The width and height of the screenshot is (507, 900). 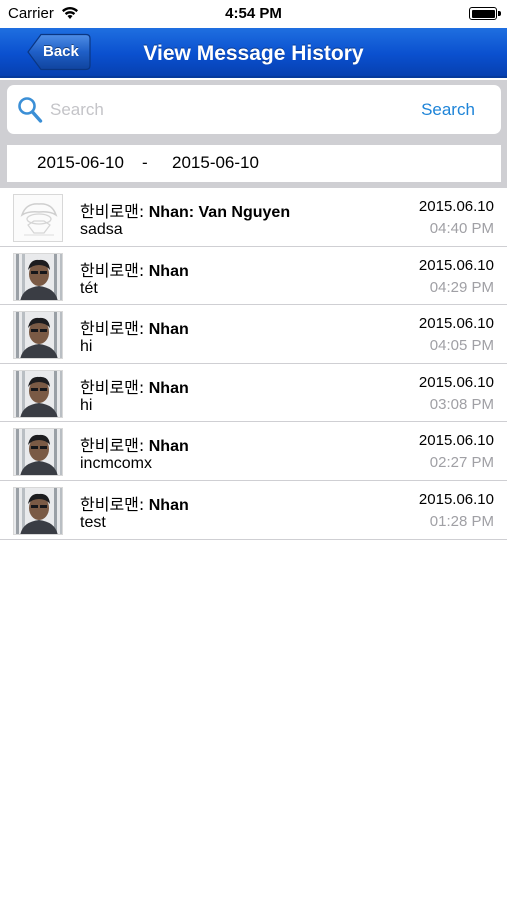 I want to click on message-text: test, so click(x=93, y=522).